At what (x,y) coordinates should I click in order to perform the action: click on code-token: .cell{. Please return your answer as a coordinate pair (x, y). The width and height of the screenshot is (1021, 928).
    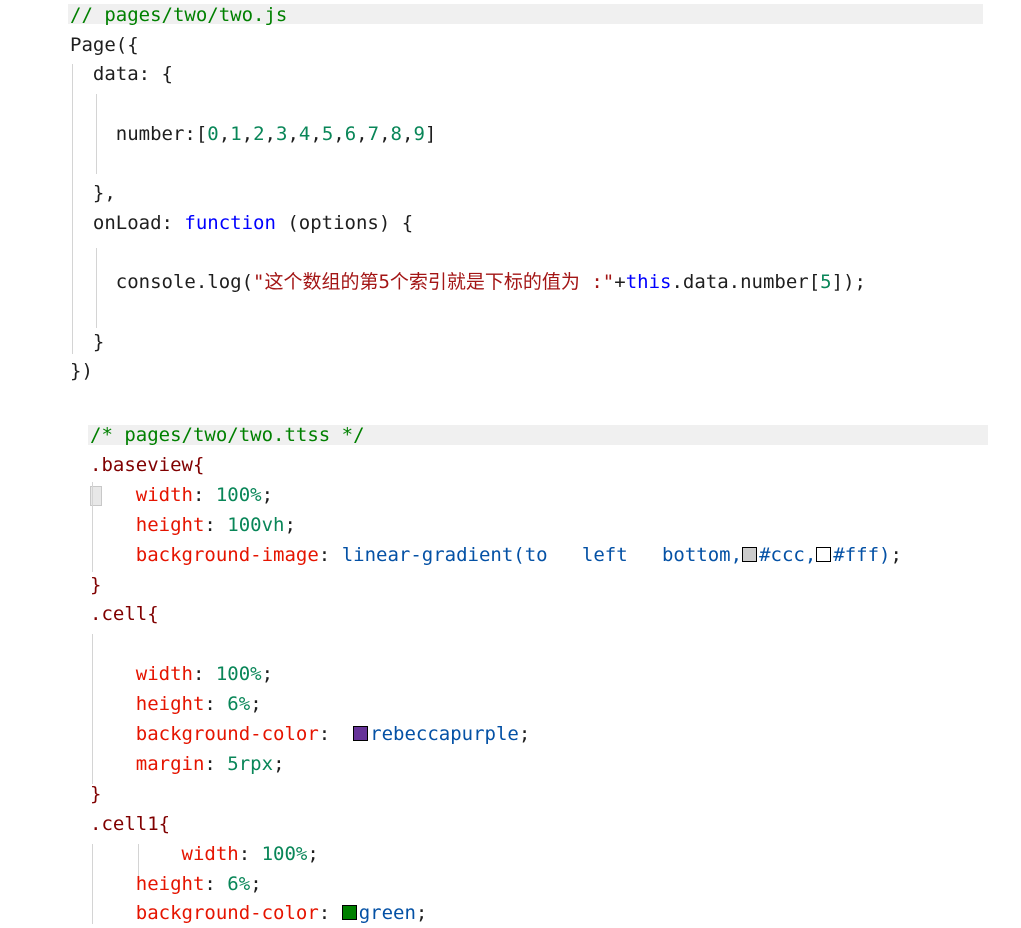
    Looking at the image, I should click on (124, 614).